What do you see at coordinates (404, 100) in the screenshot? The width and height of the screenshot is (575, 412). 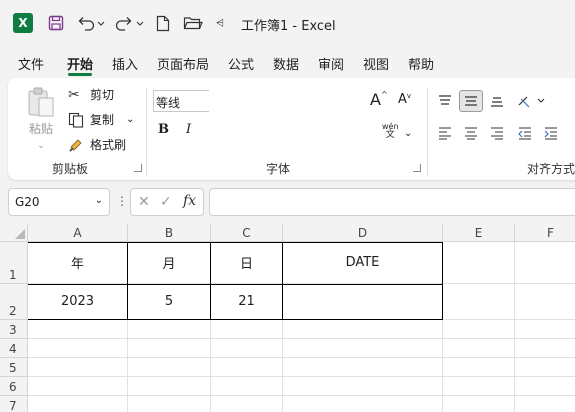 I see `shrink-font-button: Av` at bounding box center [404, 100].